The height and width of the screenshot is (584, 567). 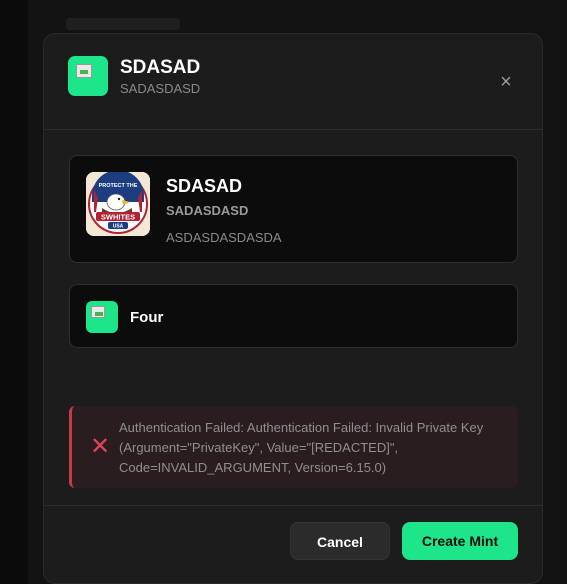 What do you see at coordinates (123, 24) in the screenshot?
I see `background-placeholder` at bounding box center [123, 24].